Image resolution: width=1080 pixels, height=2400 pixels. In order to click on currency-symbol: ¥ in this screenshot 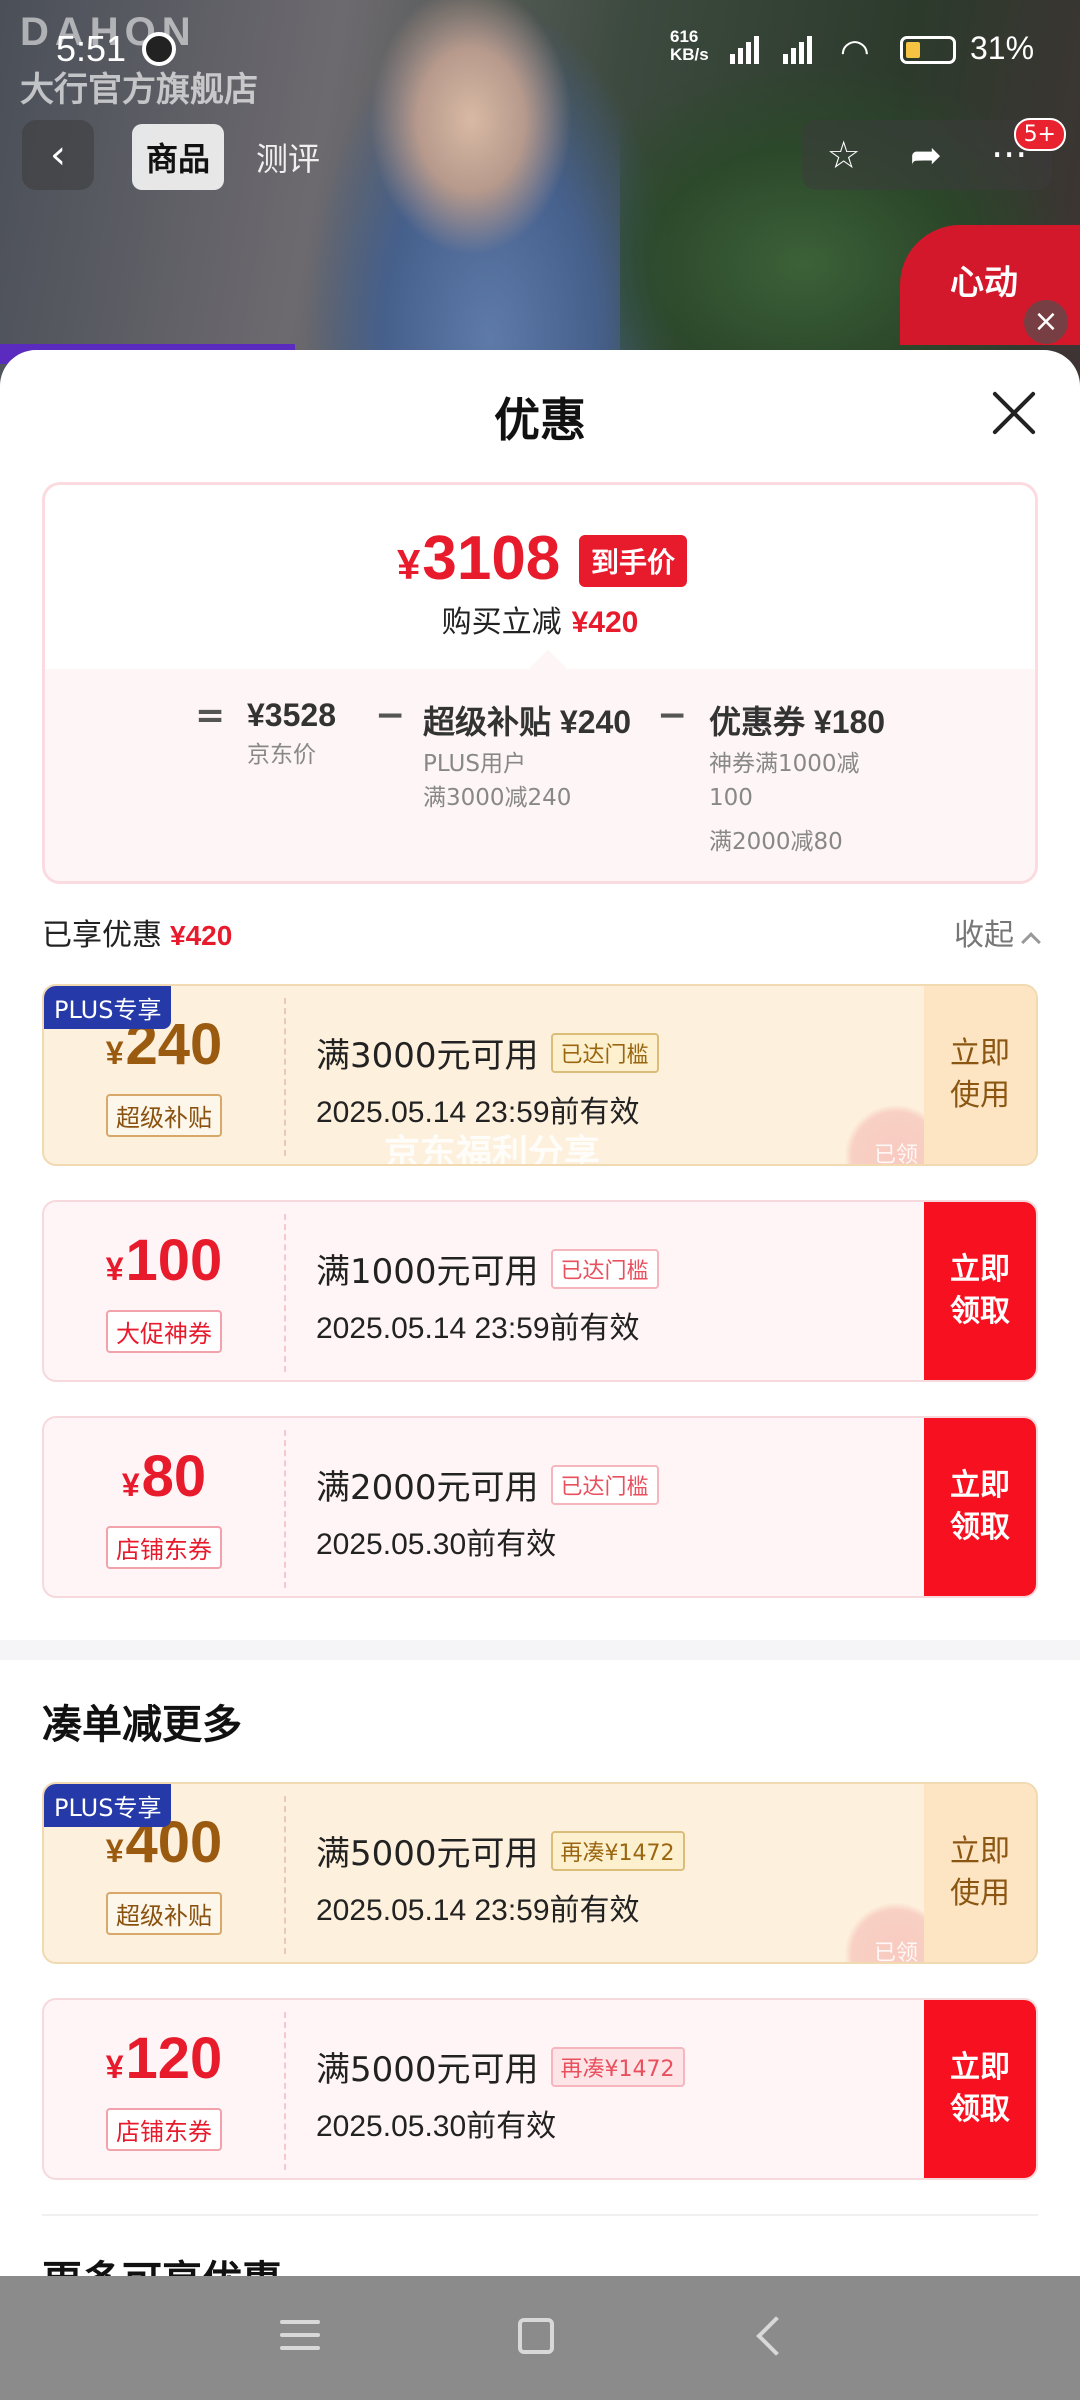, I will do `click(409, 564)`.